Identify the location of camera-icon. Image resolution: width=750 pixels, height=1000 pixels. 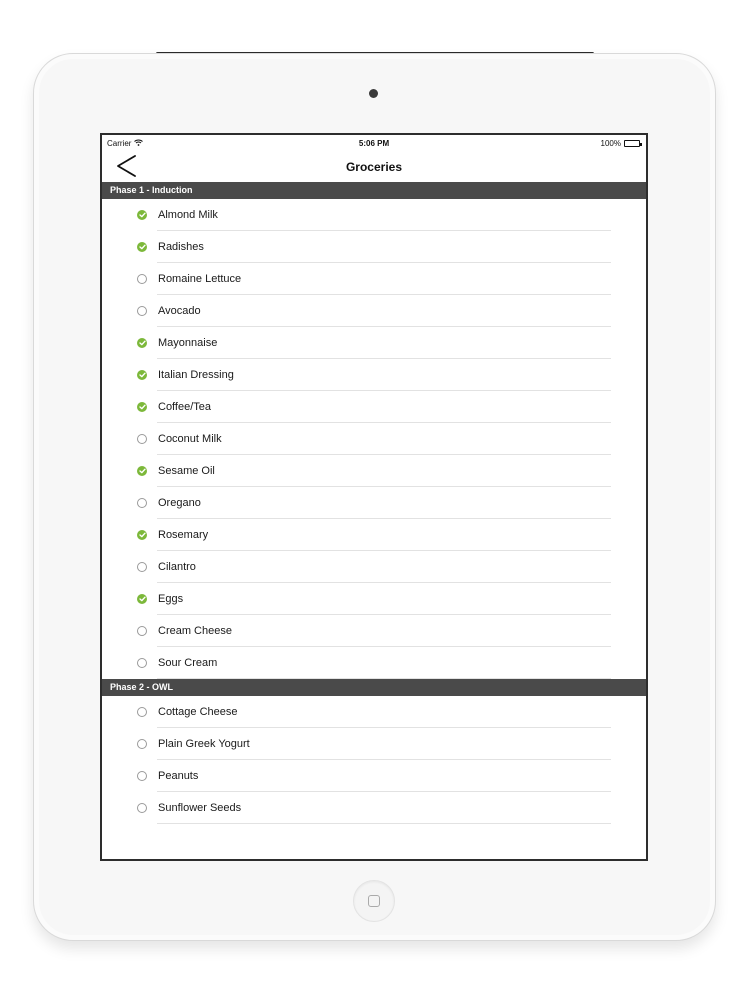
(373, 93).